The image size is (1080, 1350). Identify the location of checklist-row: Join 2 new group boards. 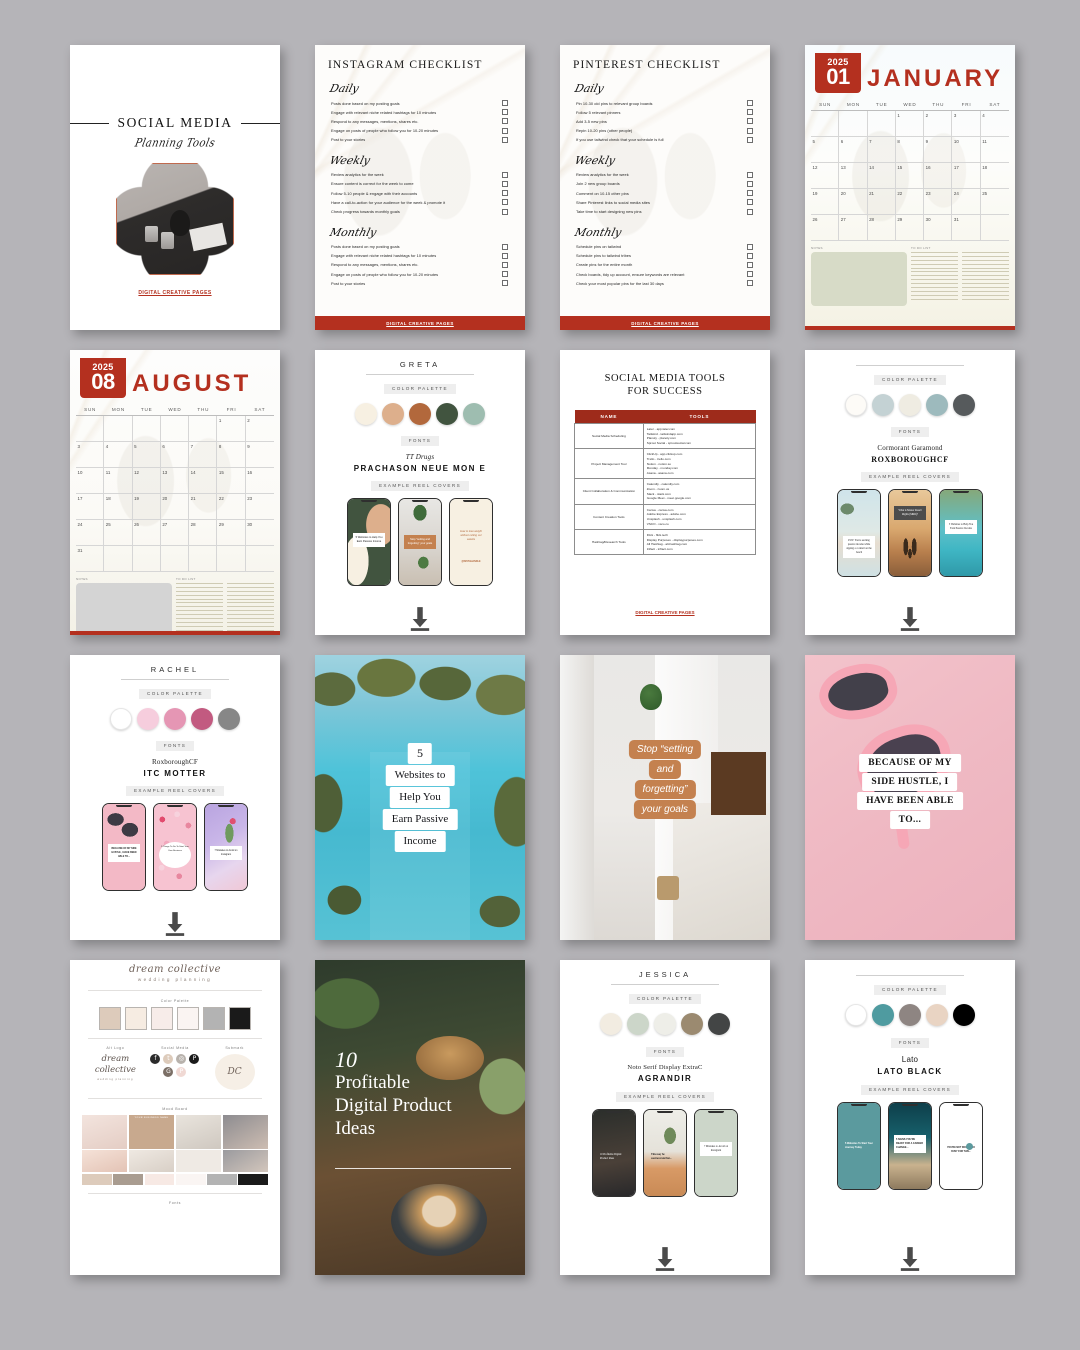
(666, 183).